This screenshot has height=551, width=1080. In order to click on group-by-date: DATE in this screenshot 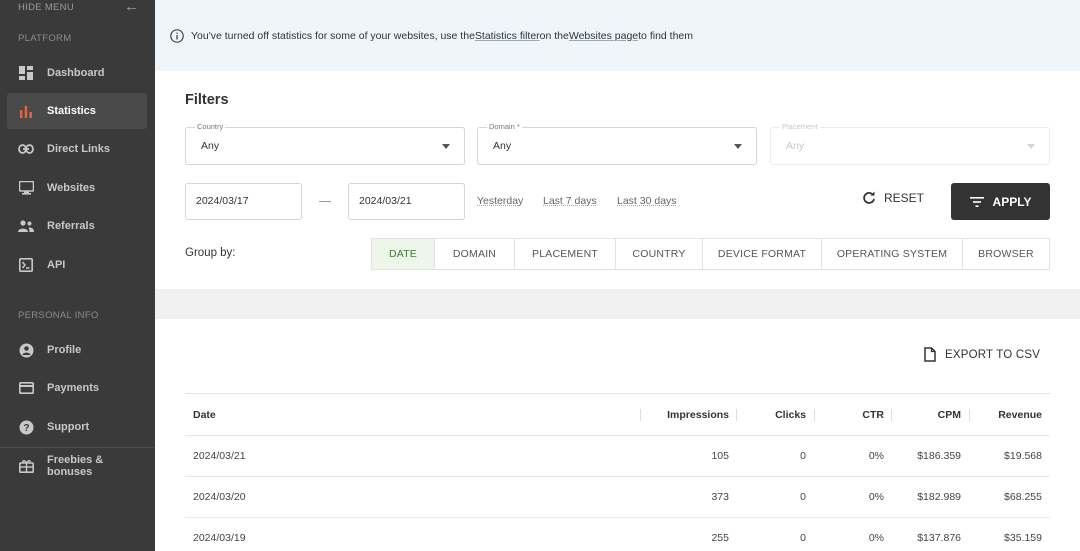, I will do `click(403, 254)`.